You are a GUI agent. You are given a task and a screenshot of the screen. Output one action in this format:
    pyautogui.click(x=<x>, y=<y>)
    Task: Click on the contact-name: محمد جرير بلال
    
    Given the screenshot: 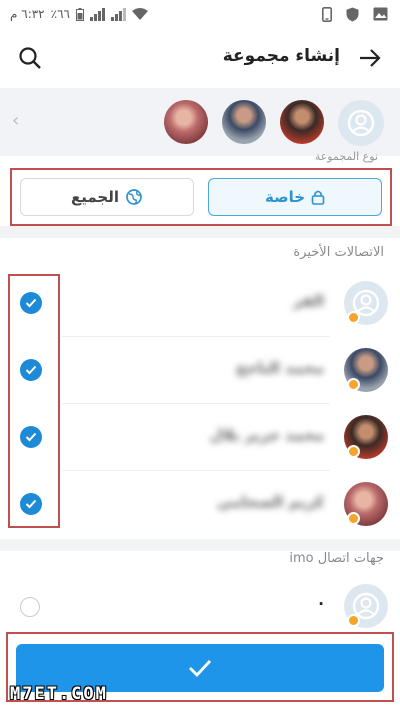 What is the action you would take?
    pyautogui.click(x=266, y=435)
    